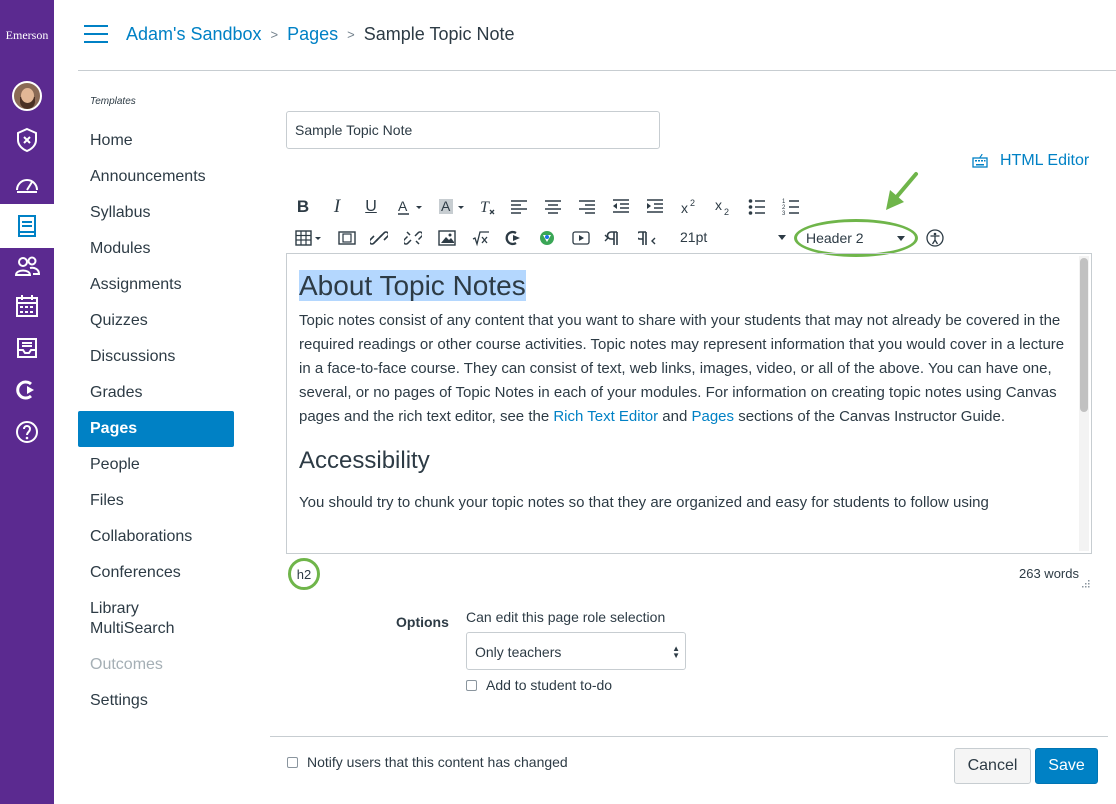  Describe the element at coordinates (303, 207) in the screenshot. I see `bold-button: B` at that location.